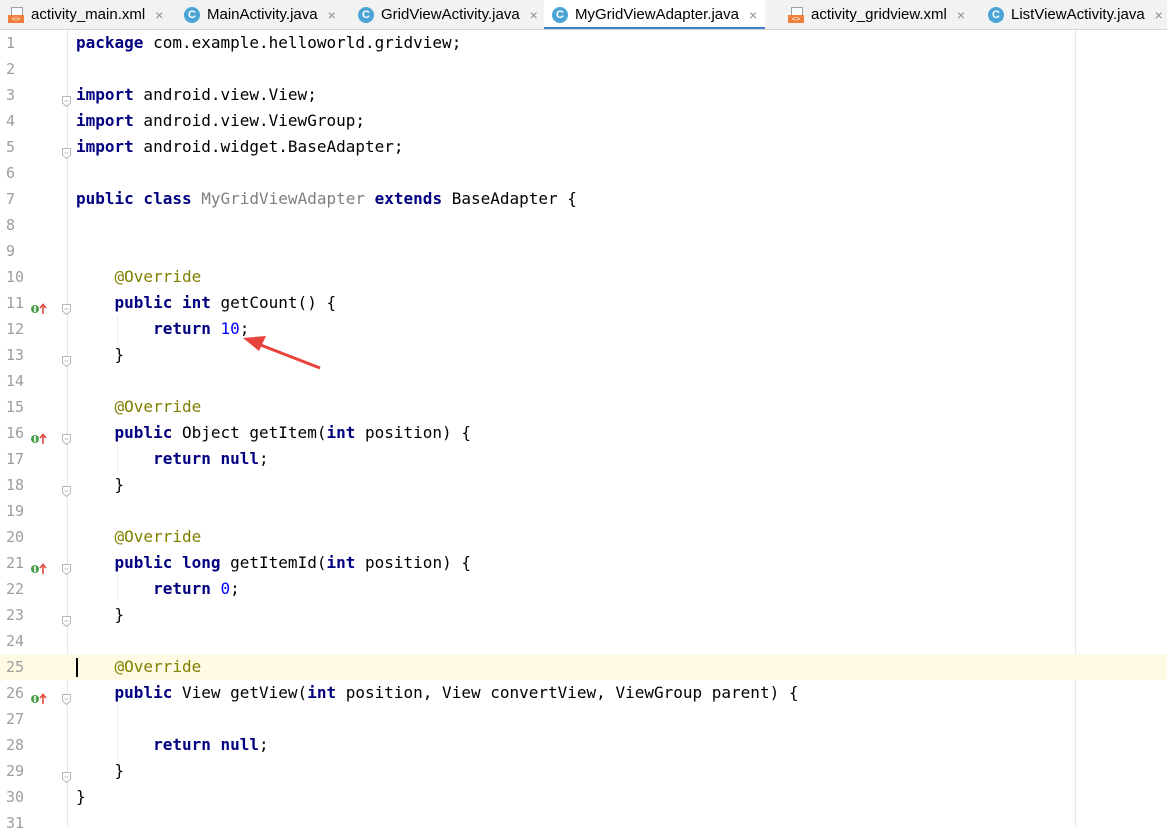  What do you see at coordinates (583, 563) in the screenshot?
I see `code-line: 21 public long getItemId(int position) {` at bounding box center [583, 563].